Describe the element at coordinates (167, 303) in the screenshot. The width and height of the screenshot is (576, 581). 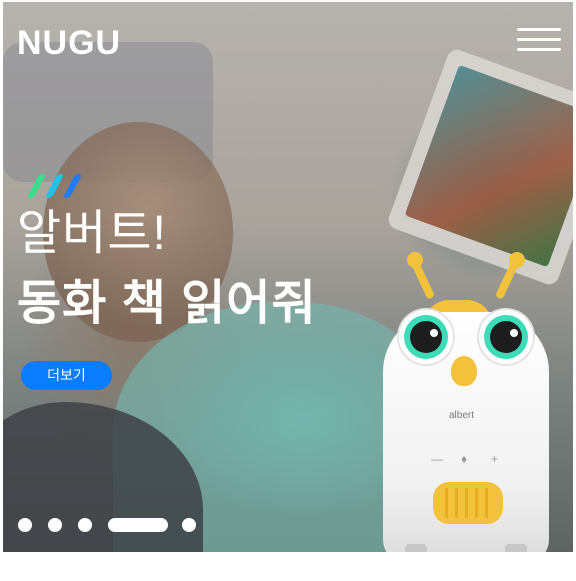
I see `hero-title-line2: 동화 책 읽어줘` at that location.